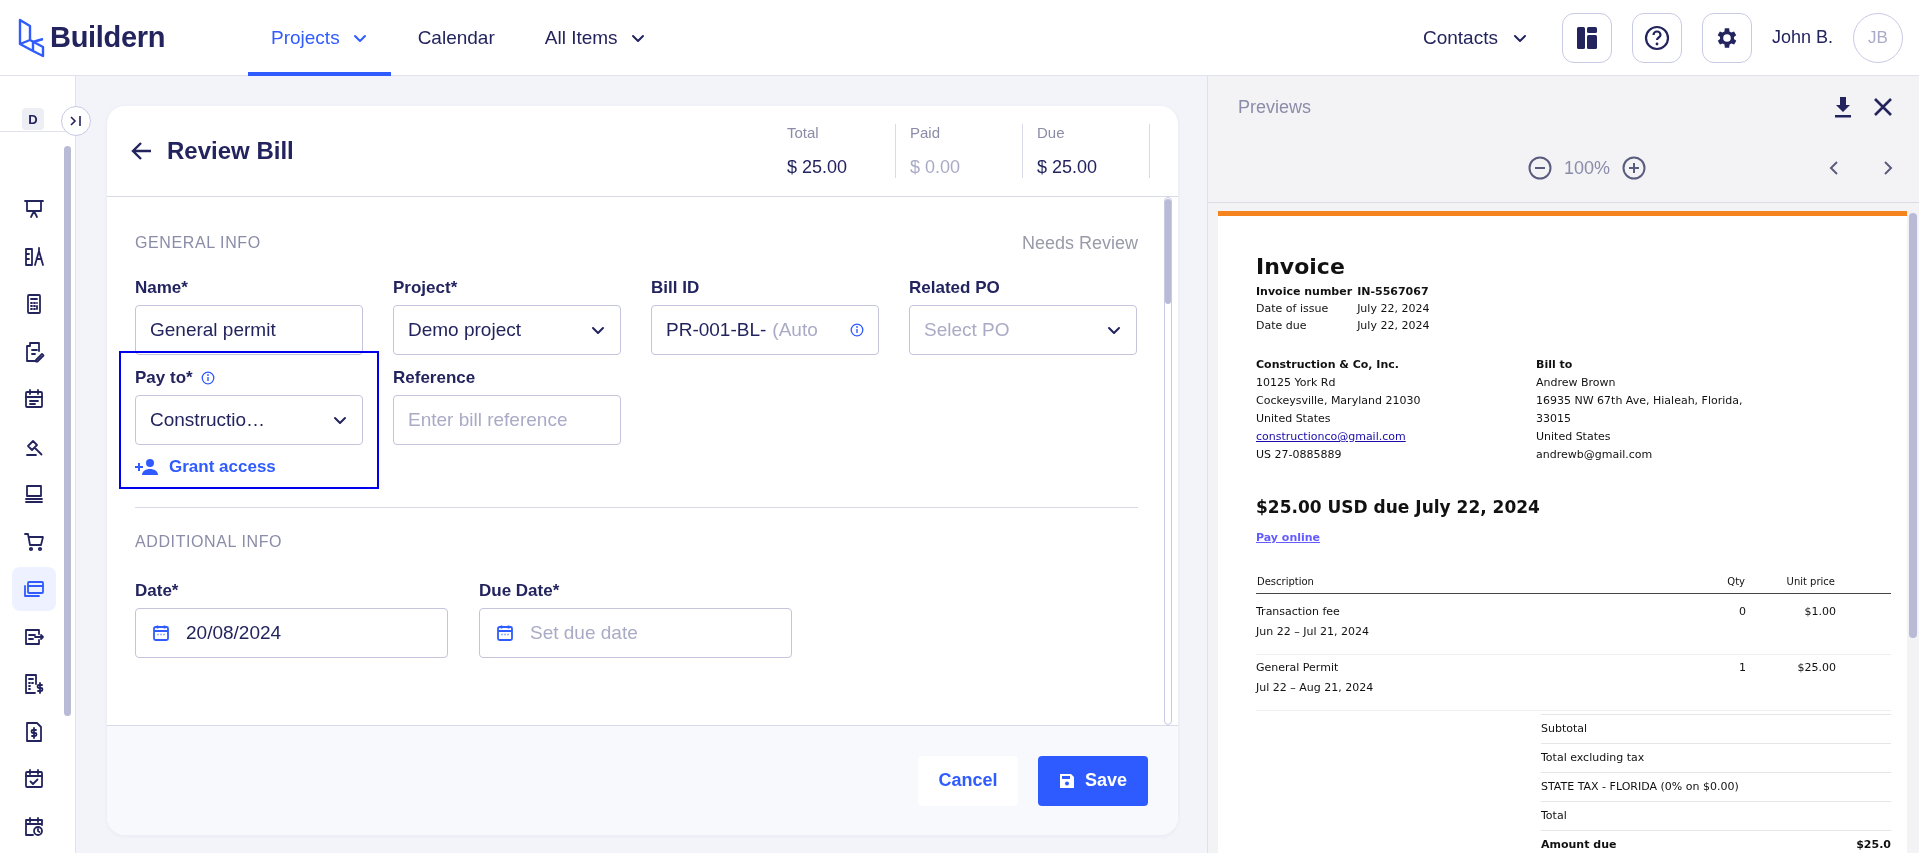 Image resolution: width=1919 pixels, height=853 pixels. Describe the element at coordinates (1587, 168) in the screenshot. I see `zoom-level: 100%` at that location.